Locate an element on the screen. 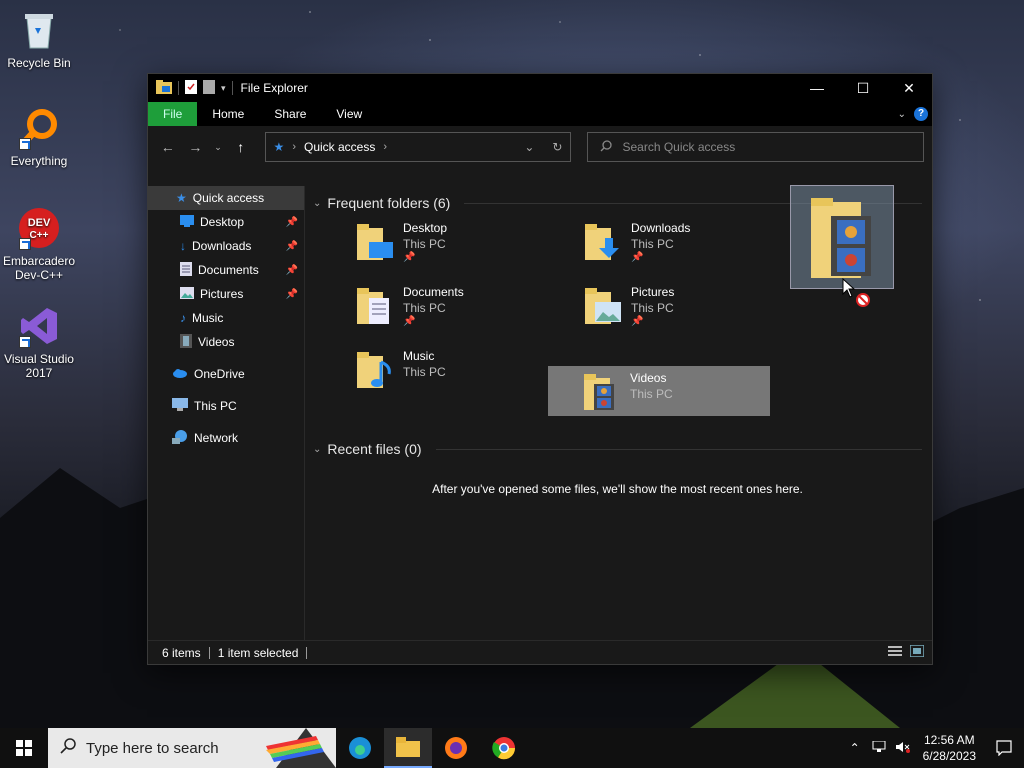 This screenshot has width=1024, height=768. videos-folder-icon is located at coordinates (841, 238).